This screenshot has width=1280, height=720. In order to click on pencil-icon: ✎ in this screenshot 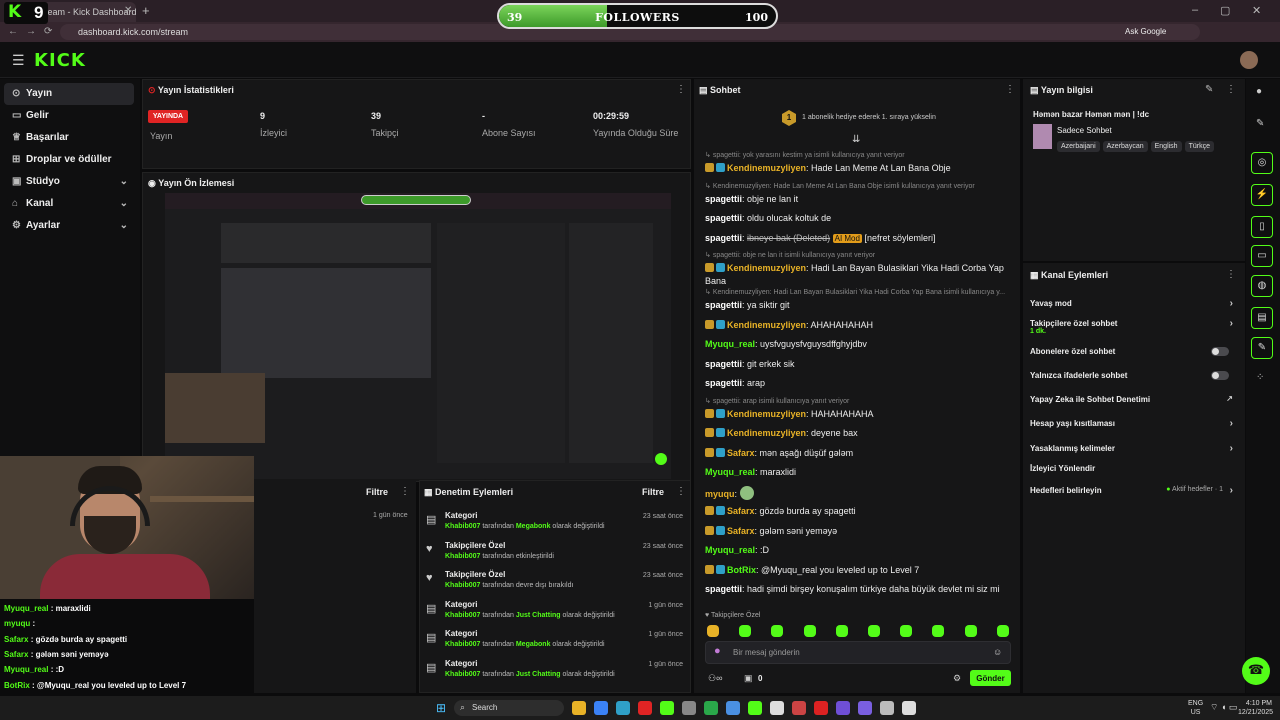, I will do `click(1260, 123)`.